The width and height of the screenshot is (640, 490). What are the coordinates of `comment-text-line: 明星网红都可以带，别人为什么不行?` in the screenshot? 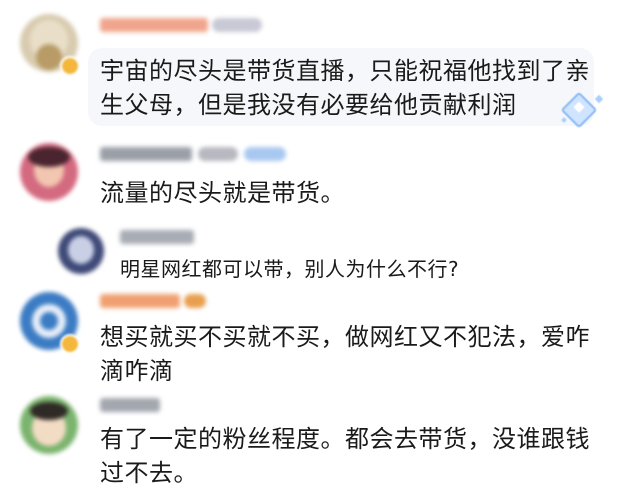 It's located at (290, 269).